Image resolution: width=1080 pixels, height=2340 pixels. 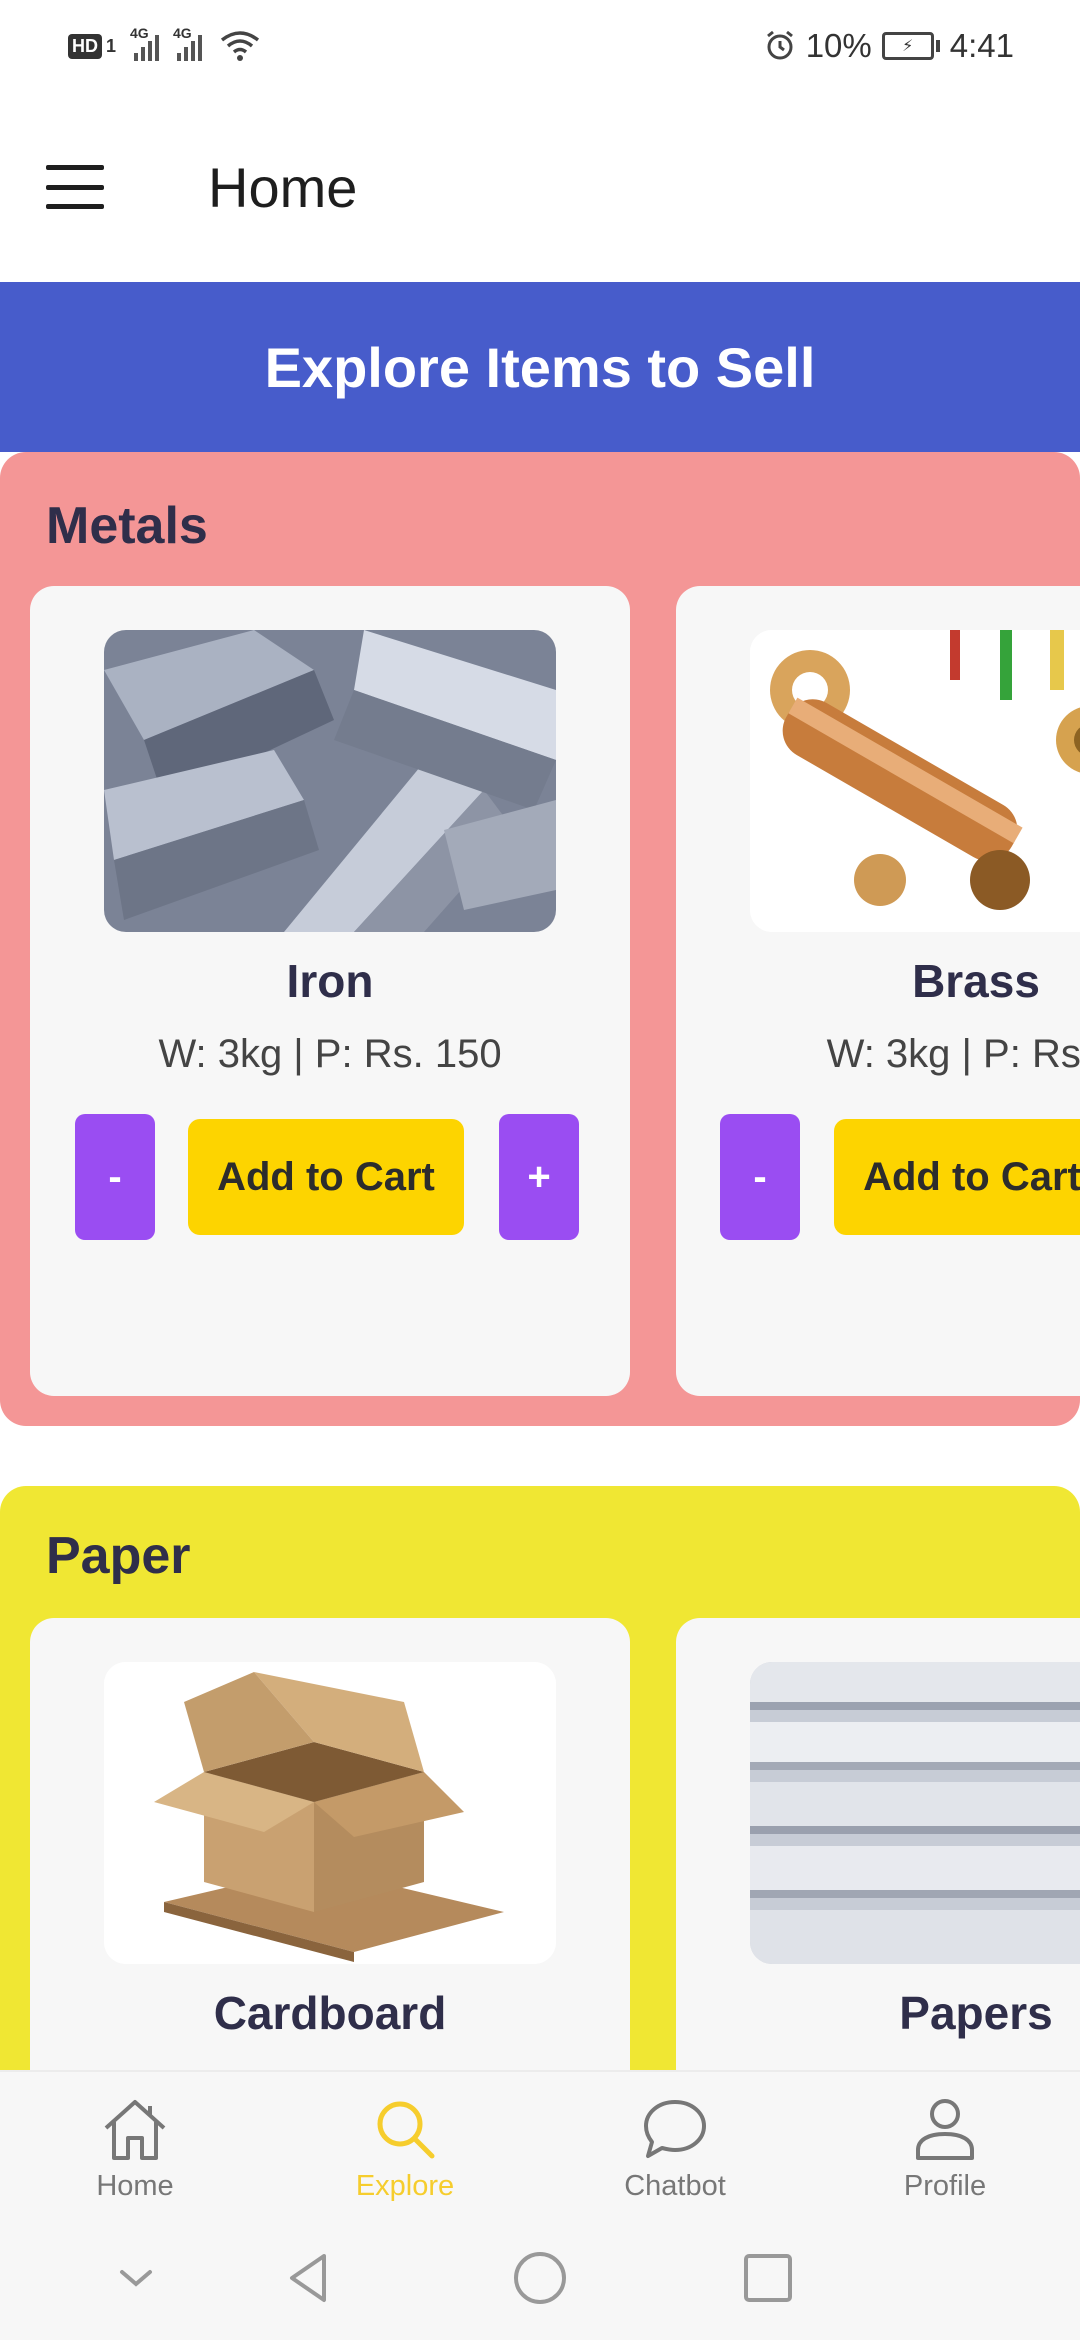 What do you see at coordinates (910, 46) in the screenshot?
I see `battery-icon: ⚡` at bounding box center [910, 46].